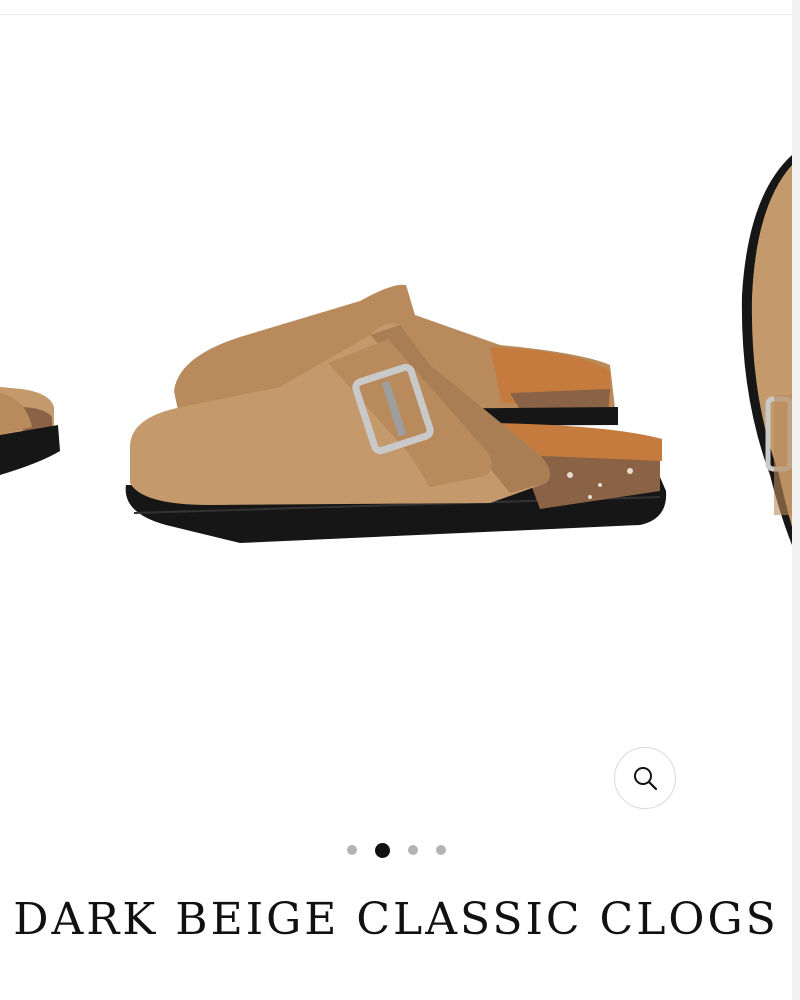 The height and width of the screenshot is (1000, 800). I want to click on gallery-slide-next, so click(761, 415).